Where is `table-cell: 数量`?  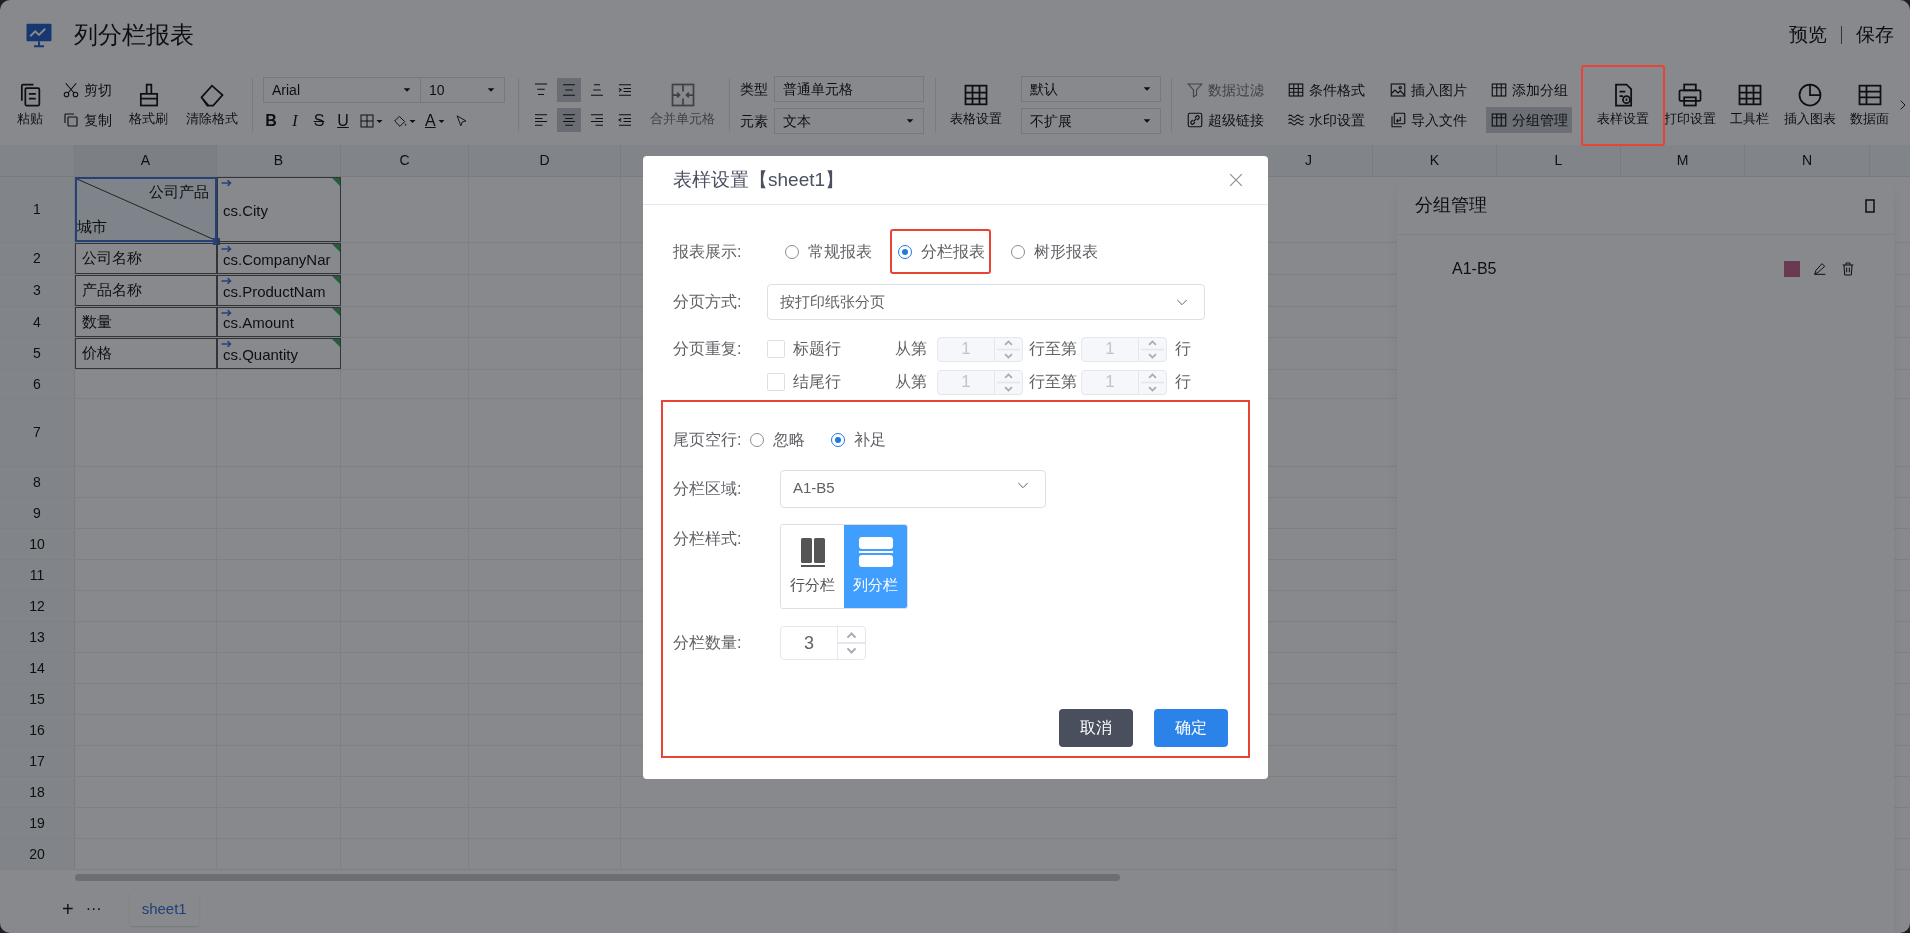
table-cell: 数量 is located at coordinates (146, 322).